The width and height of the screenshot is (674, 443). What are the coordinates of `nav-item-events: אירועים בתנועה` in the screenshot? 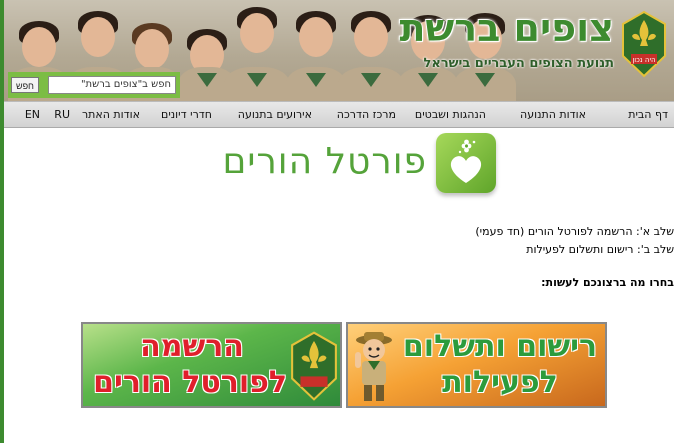 It's located at (275, 114).